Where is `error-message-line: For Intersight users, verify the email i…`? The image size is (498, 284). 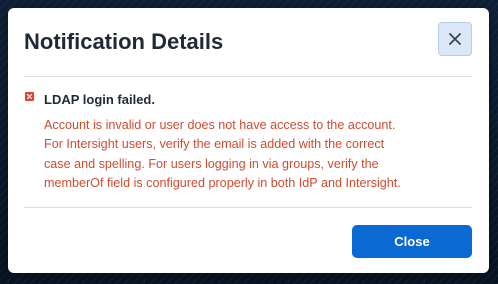
error-message-line: For Intersight users, verify the email i… is located at coordinates (214, 144).